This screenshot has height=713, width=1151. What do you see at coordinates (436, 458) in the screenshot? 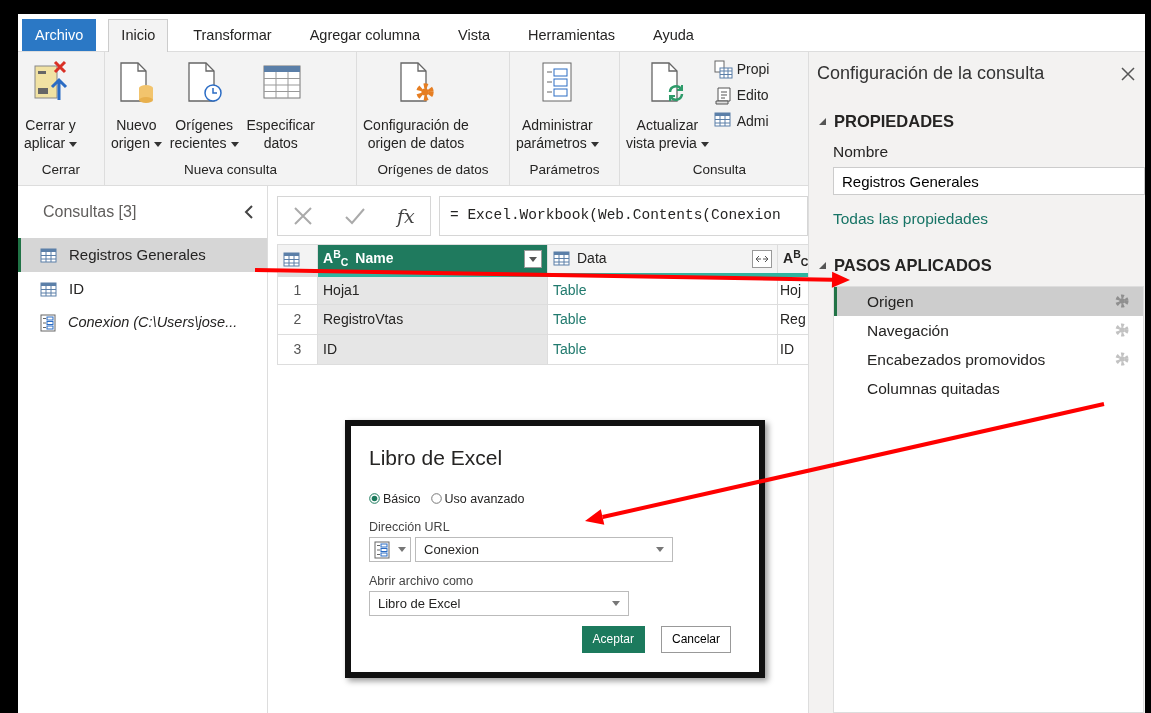
I see `dialog-title: Libro de Excel` at bounding box center [436, 458].